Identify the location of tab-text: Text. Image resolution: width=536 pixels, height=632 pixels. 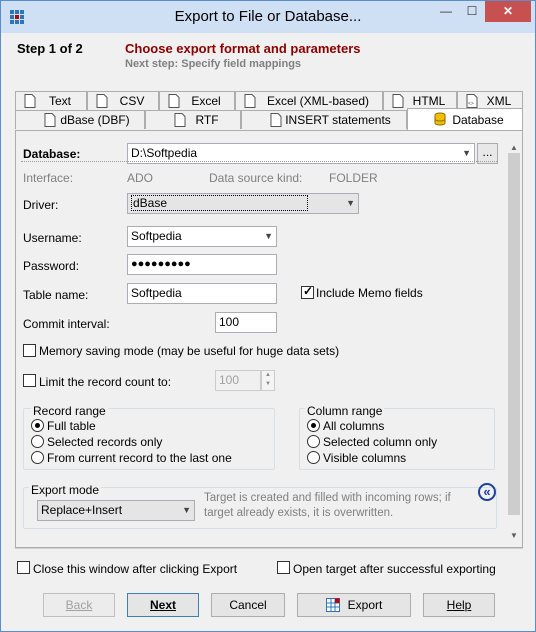
(51, 100).